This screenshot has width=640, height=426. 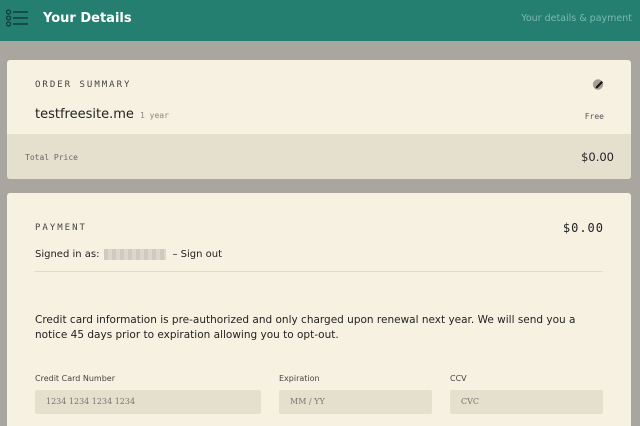 What do you see at coordinates (299, 378) in the screenshot?
I see `expiration-label: Expiration` at bounding box center [299, 378].